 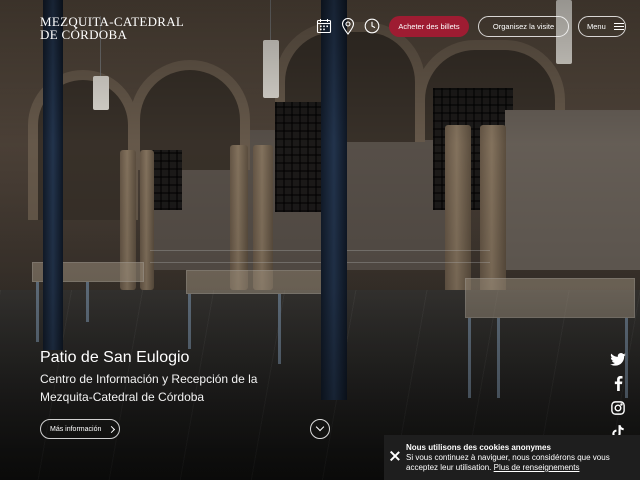 I want to click on organize-visit-button: Organisez la visite, so click(x=523, y=26).